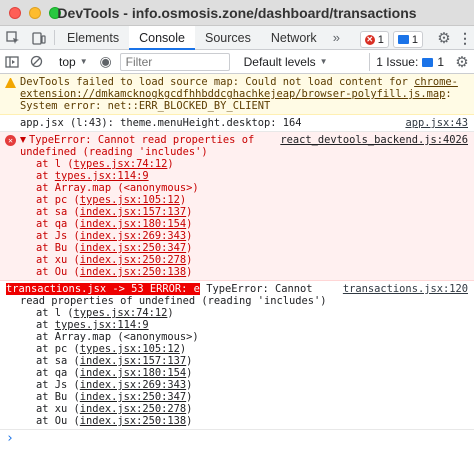  I want to click on tab-elements: Elements, so click(93, 37).